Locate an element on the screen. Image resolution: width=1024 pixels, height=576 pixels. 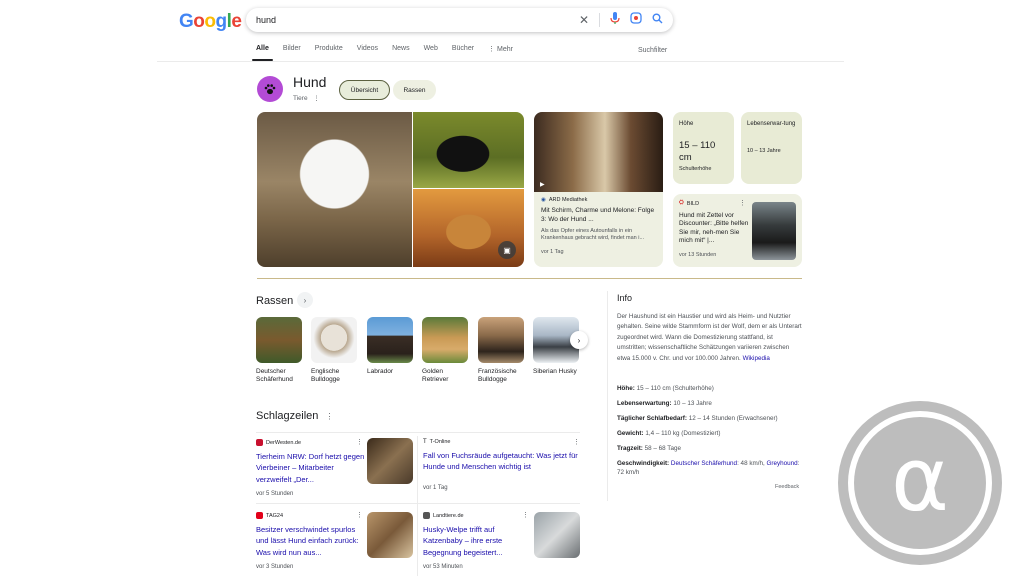
tab-web: Web is located at coordinates (431, 49).